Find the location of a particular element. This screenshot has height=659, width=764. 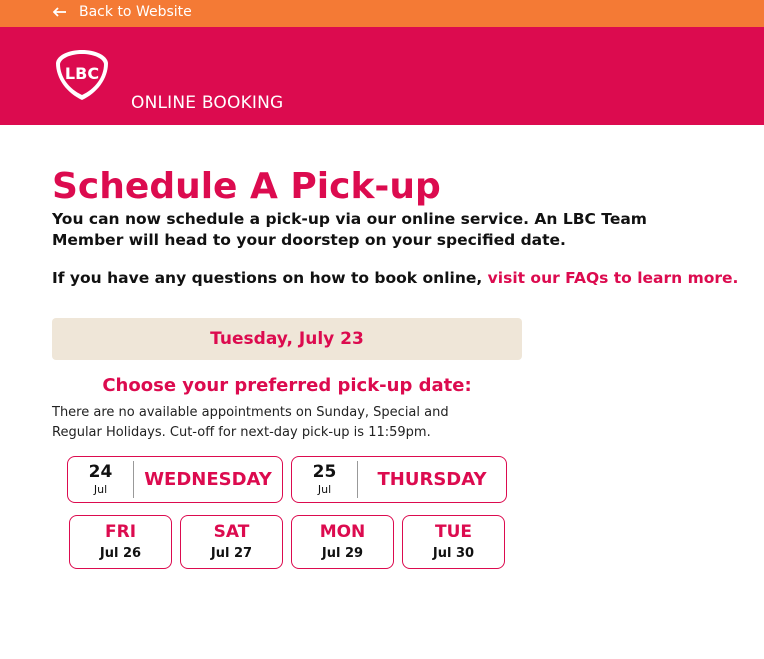

date-option-jul-25: 25 Jul THURSDAY is located at coordinates (399, 479).